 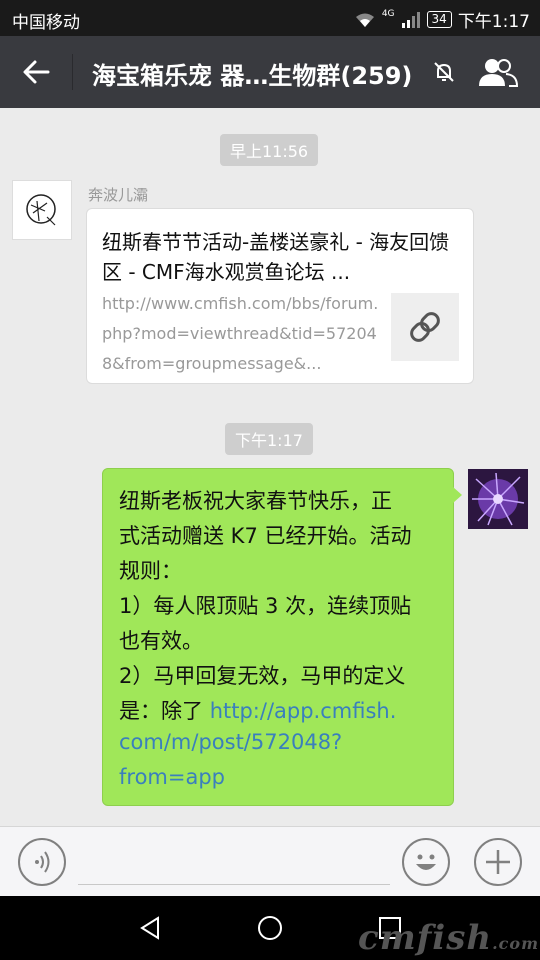 What do you see at coordinates (262, 676) in the screenshot?
I see `message-line: 2）马甲回复无效，马甲的定义` at bounding box center [262, 676].